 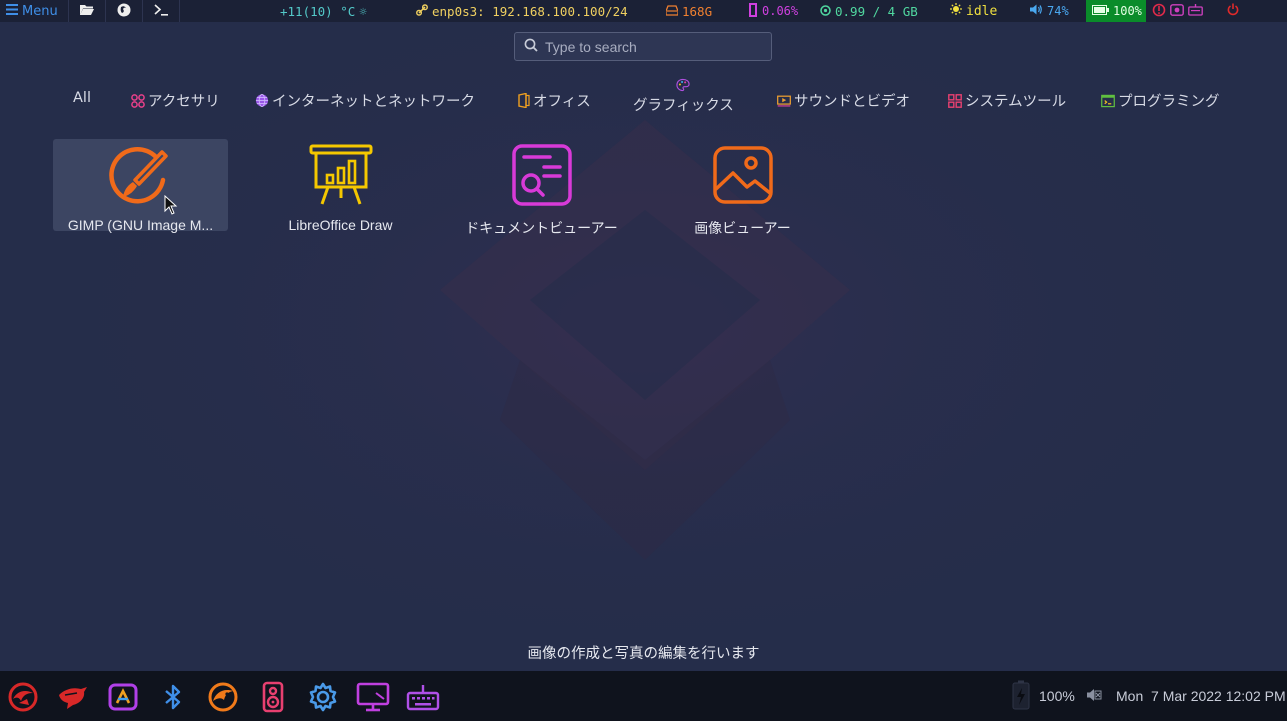 What do you see at coordinates (1100, 11) in the screenshot?
I see `battery-icon` at bounding box center [1100, 11].